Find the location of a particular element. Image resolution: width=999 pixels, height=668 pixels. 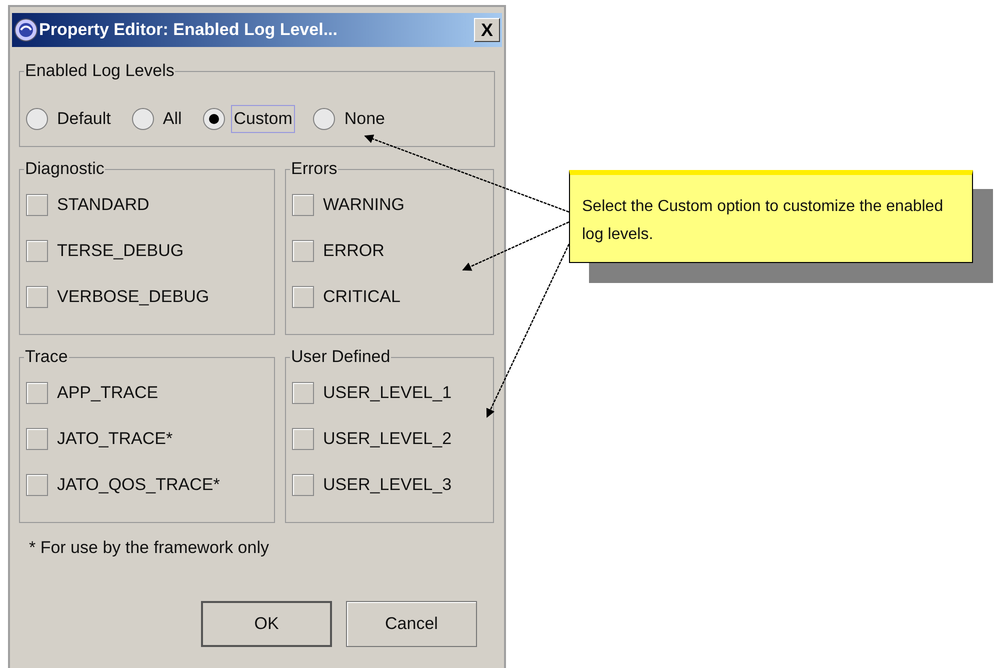

radio-label: None is located at coordinates (364, 119).